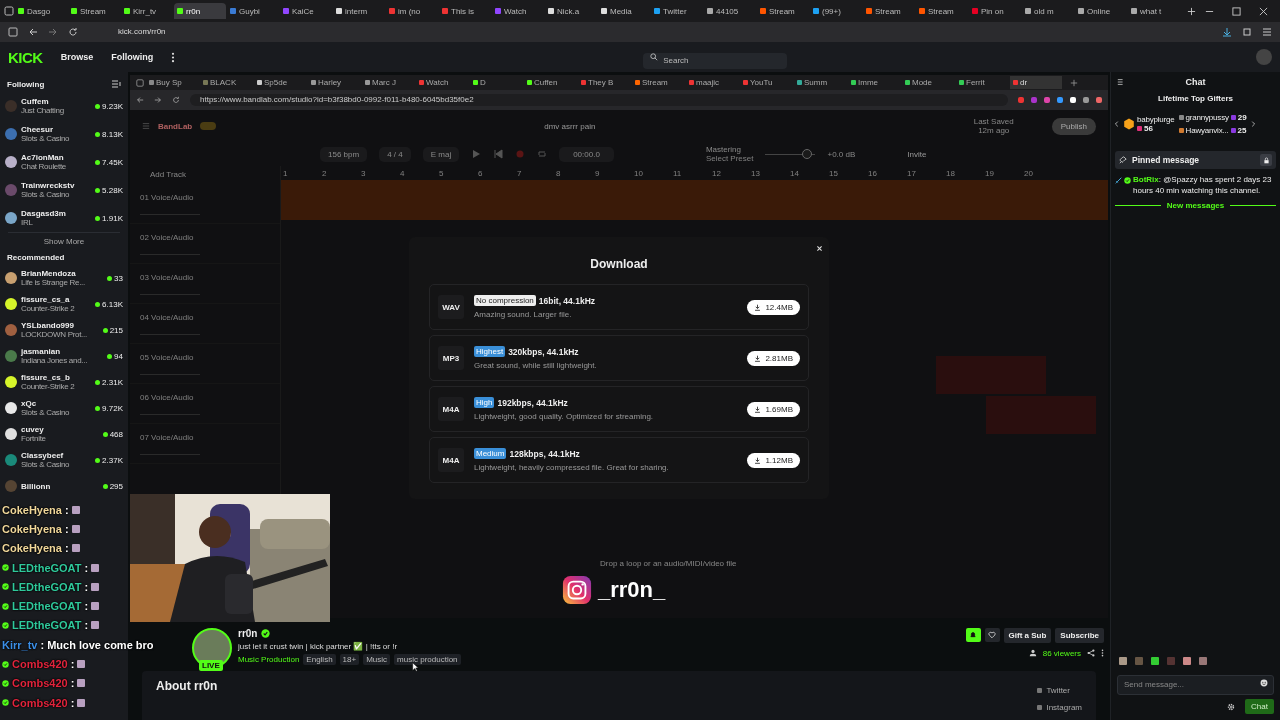 The height and width of the screenshot is (720, 1280). What do you see at coordinates (319, 659) in the screenshot?
I see `tag-chip: English` at bounding box center [319, 659].